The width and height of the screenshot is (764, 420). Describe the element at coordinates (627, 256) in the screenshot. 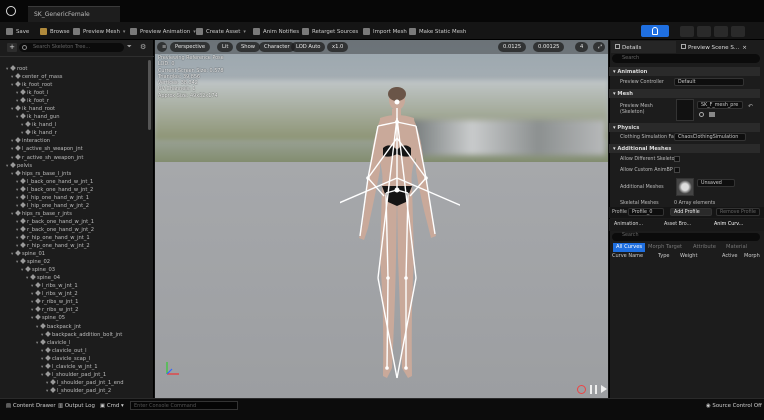

I see `curves-column-curve-name: Curve Name` at that location.